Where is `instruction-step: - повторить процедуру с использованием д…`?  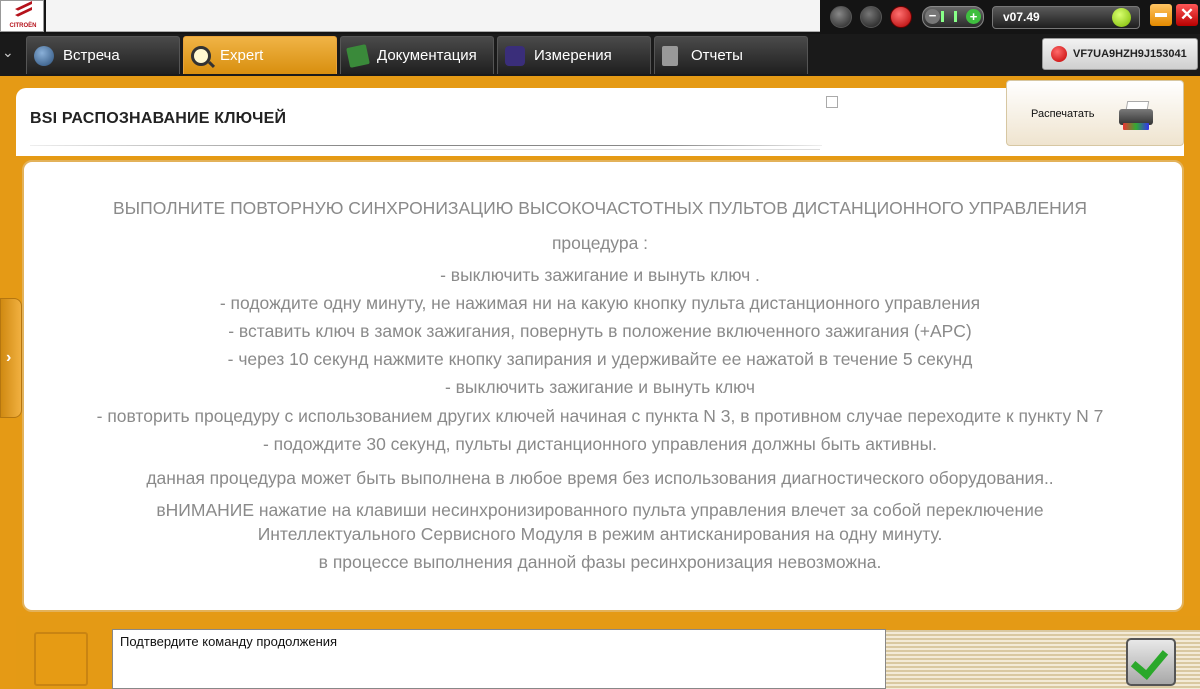 instruction-step: - повторить процедуру с использованием д… is located at coordinates (600, 416).